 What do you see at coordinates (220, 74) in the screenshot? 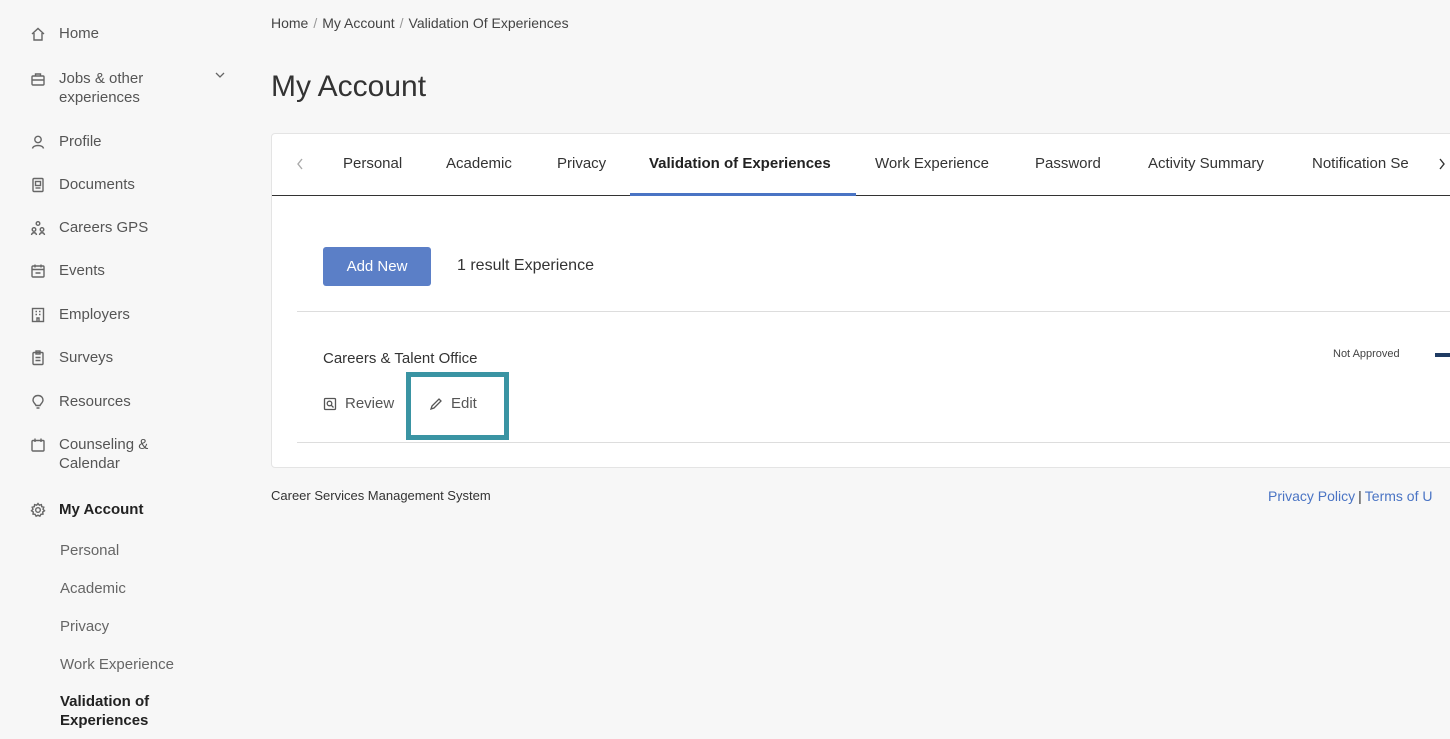
I see `chevron-down-icon` at bounding box center [220, 74].